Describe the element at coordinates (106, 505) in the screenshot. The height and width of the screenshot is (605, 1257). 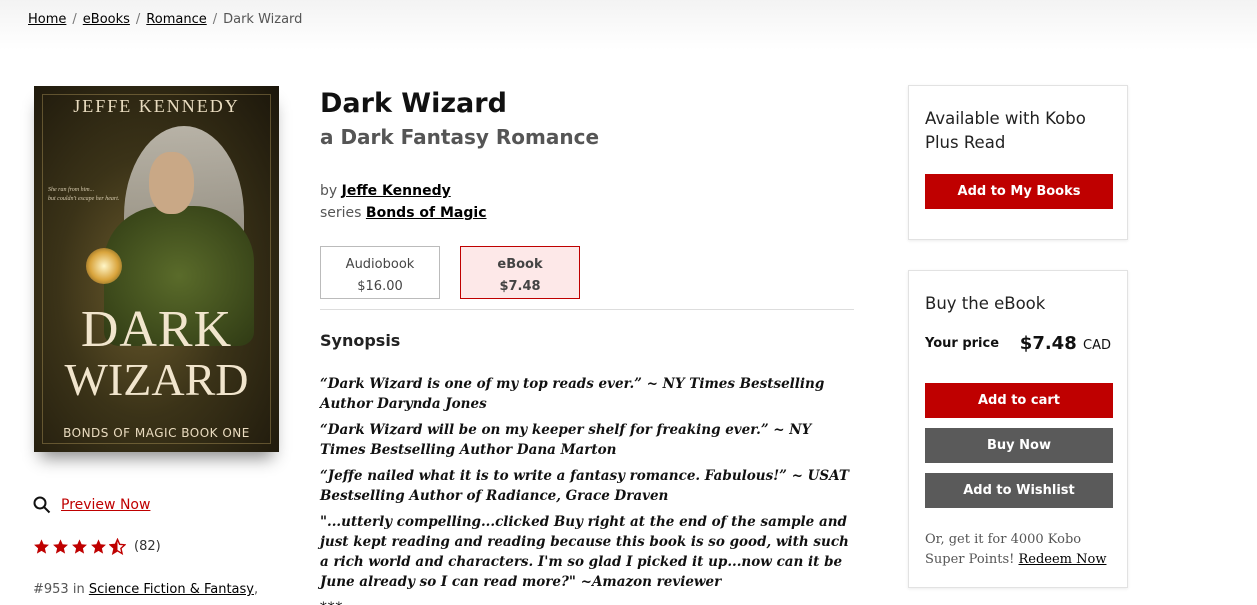
I see `preview-now-label: Preview Now` at that location.